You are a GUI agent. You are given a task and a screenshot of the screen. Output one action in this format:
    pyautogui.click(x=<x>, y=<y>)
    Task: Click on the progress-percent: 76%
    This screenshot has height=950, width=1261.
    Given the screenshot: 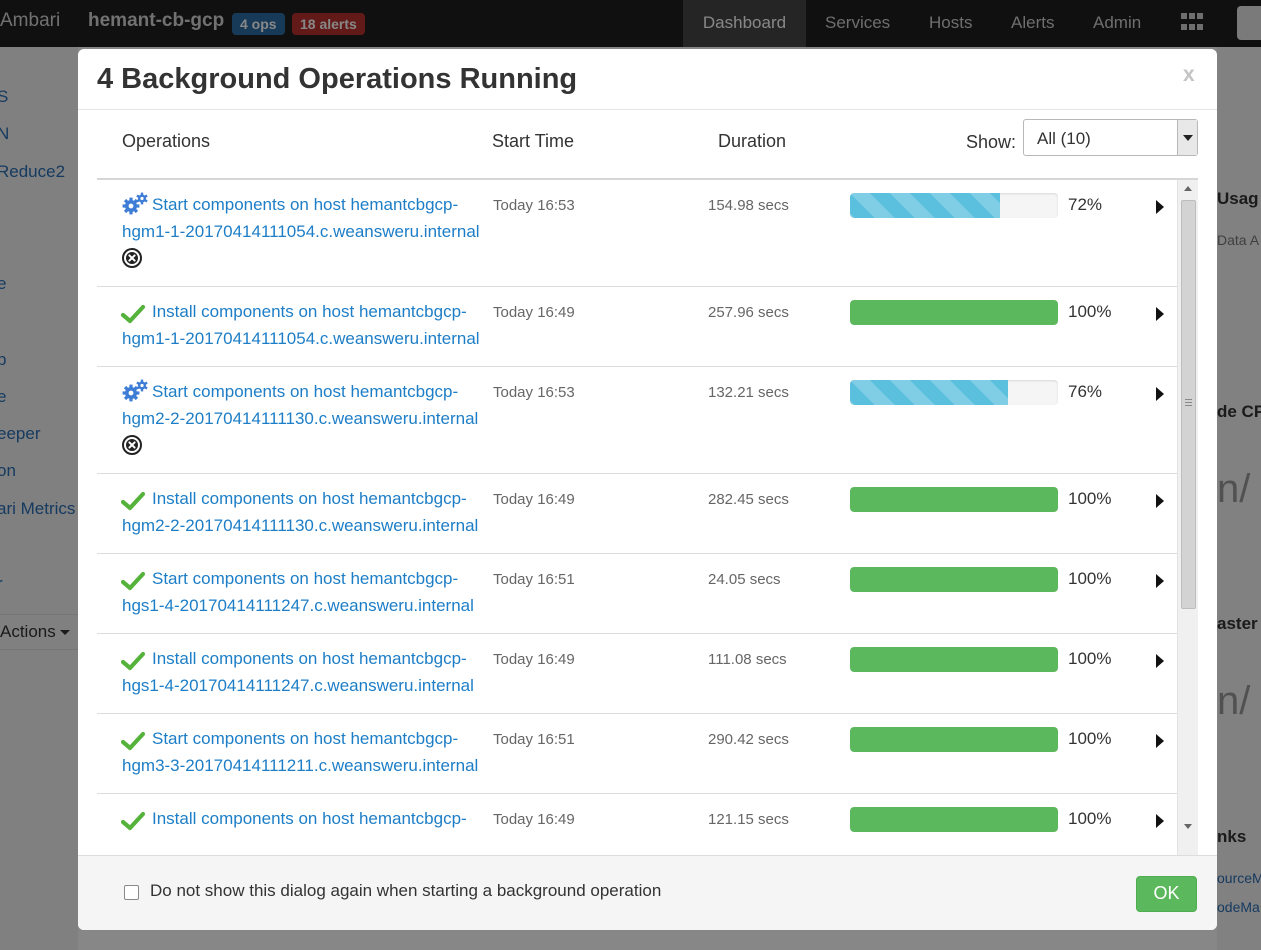 What is the action you would take?
    pyautogui.click(x=1085, y=391)
    